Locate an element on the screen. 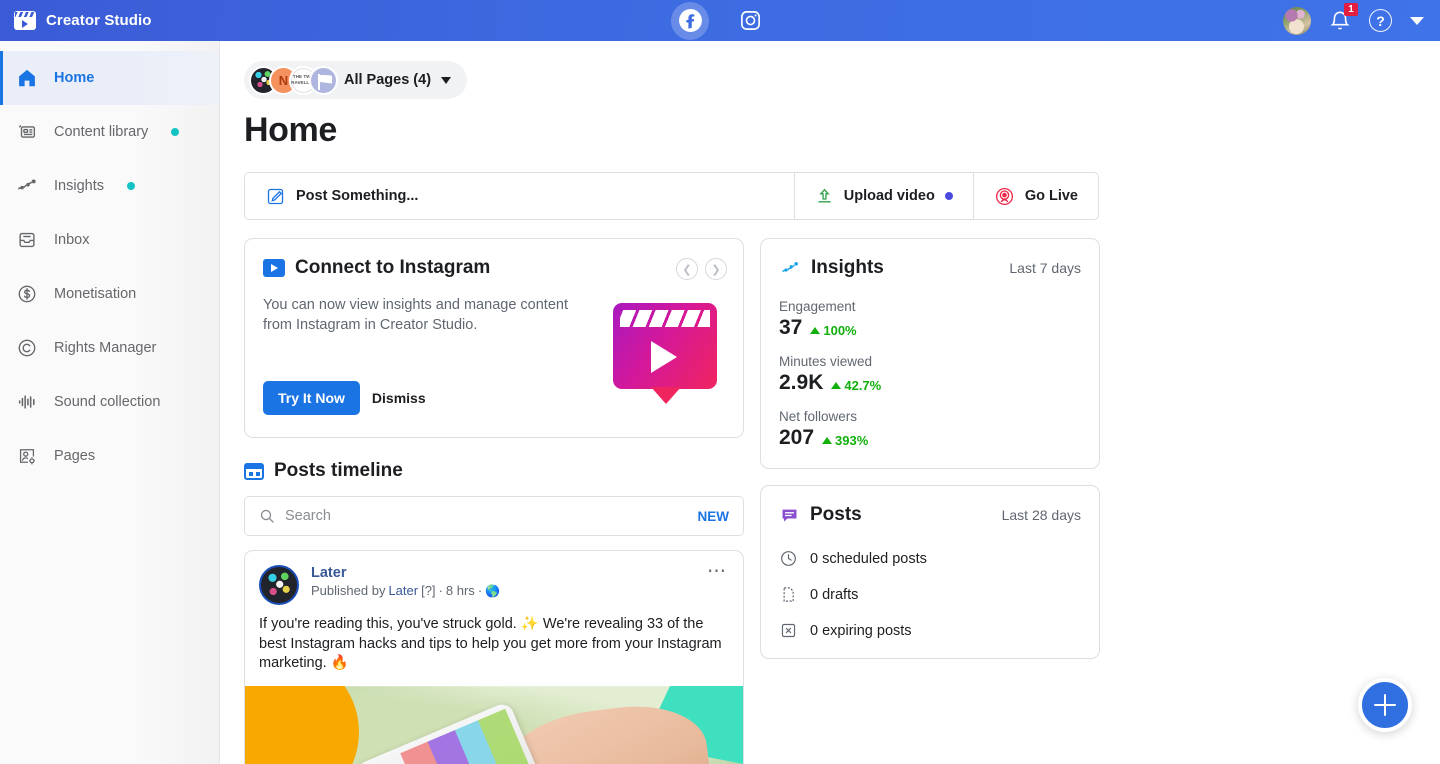 The height and width of the screenshot is (764, 1440). metric-value: 2.9K is located at coordinates (801, 382).